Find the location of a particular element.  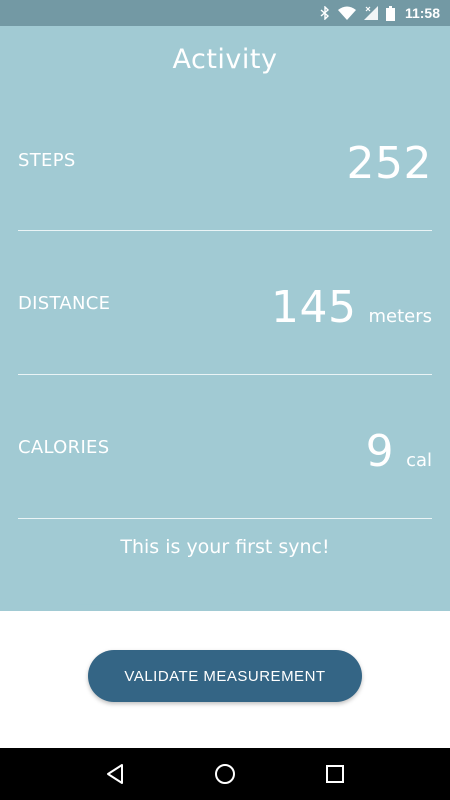

home-button is located at coordinates (225, 774).